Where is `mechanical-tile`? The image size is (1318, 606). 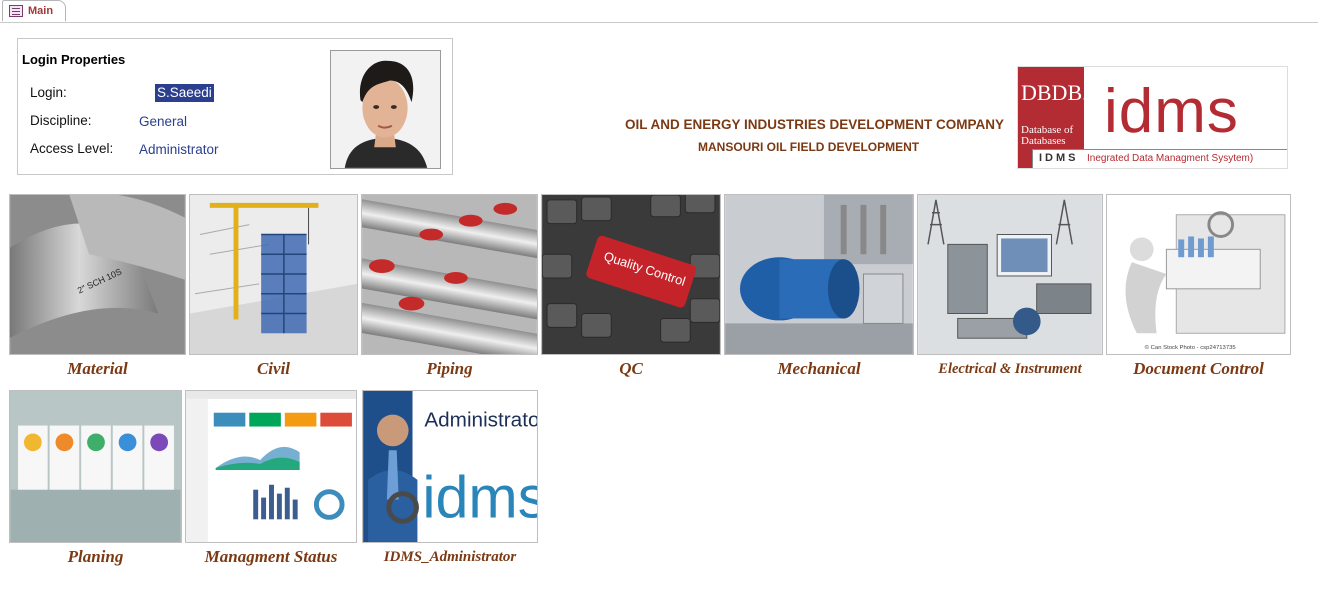
mechanical-tile is located at coordinates (819, 274).